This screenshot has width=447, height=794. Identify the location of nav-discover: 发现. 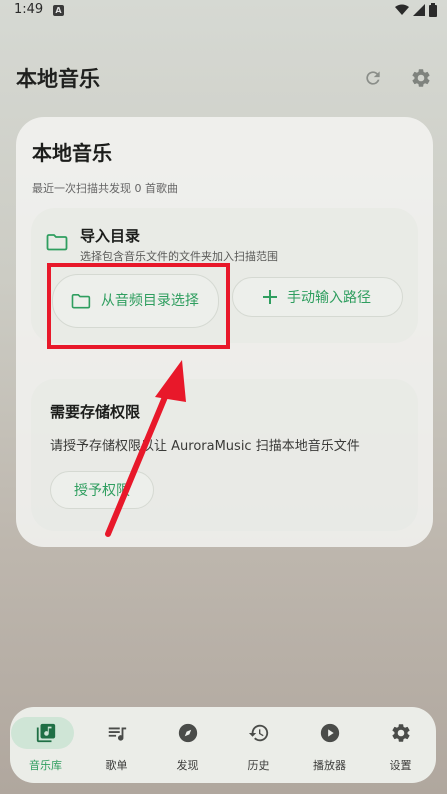
(187, 745).